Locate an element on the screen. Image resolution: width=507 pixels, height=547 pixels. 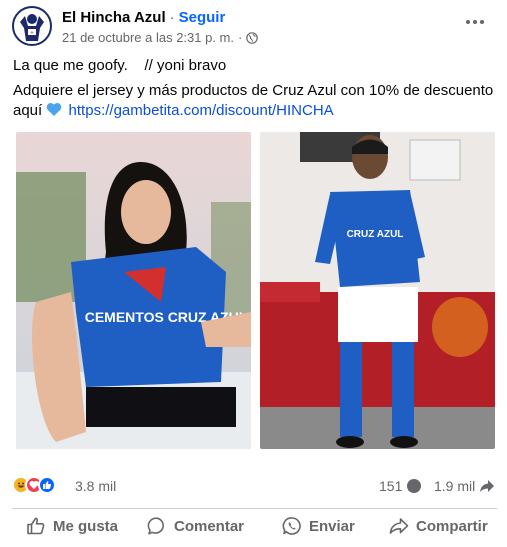
like-button: Me gusta is located at coordinates (72, 526).